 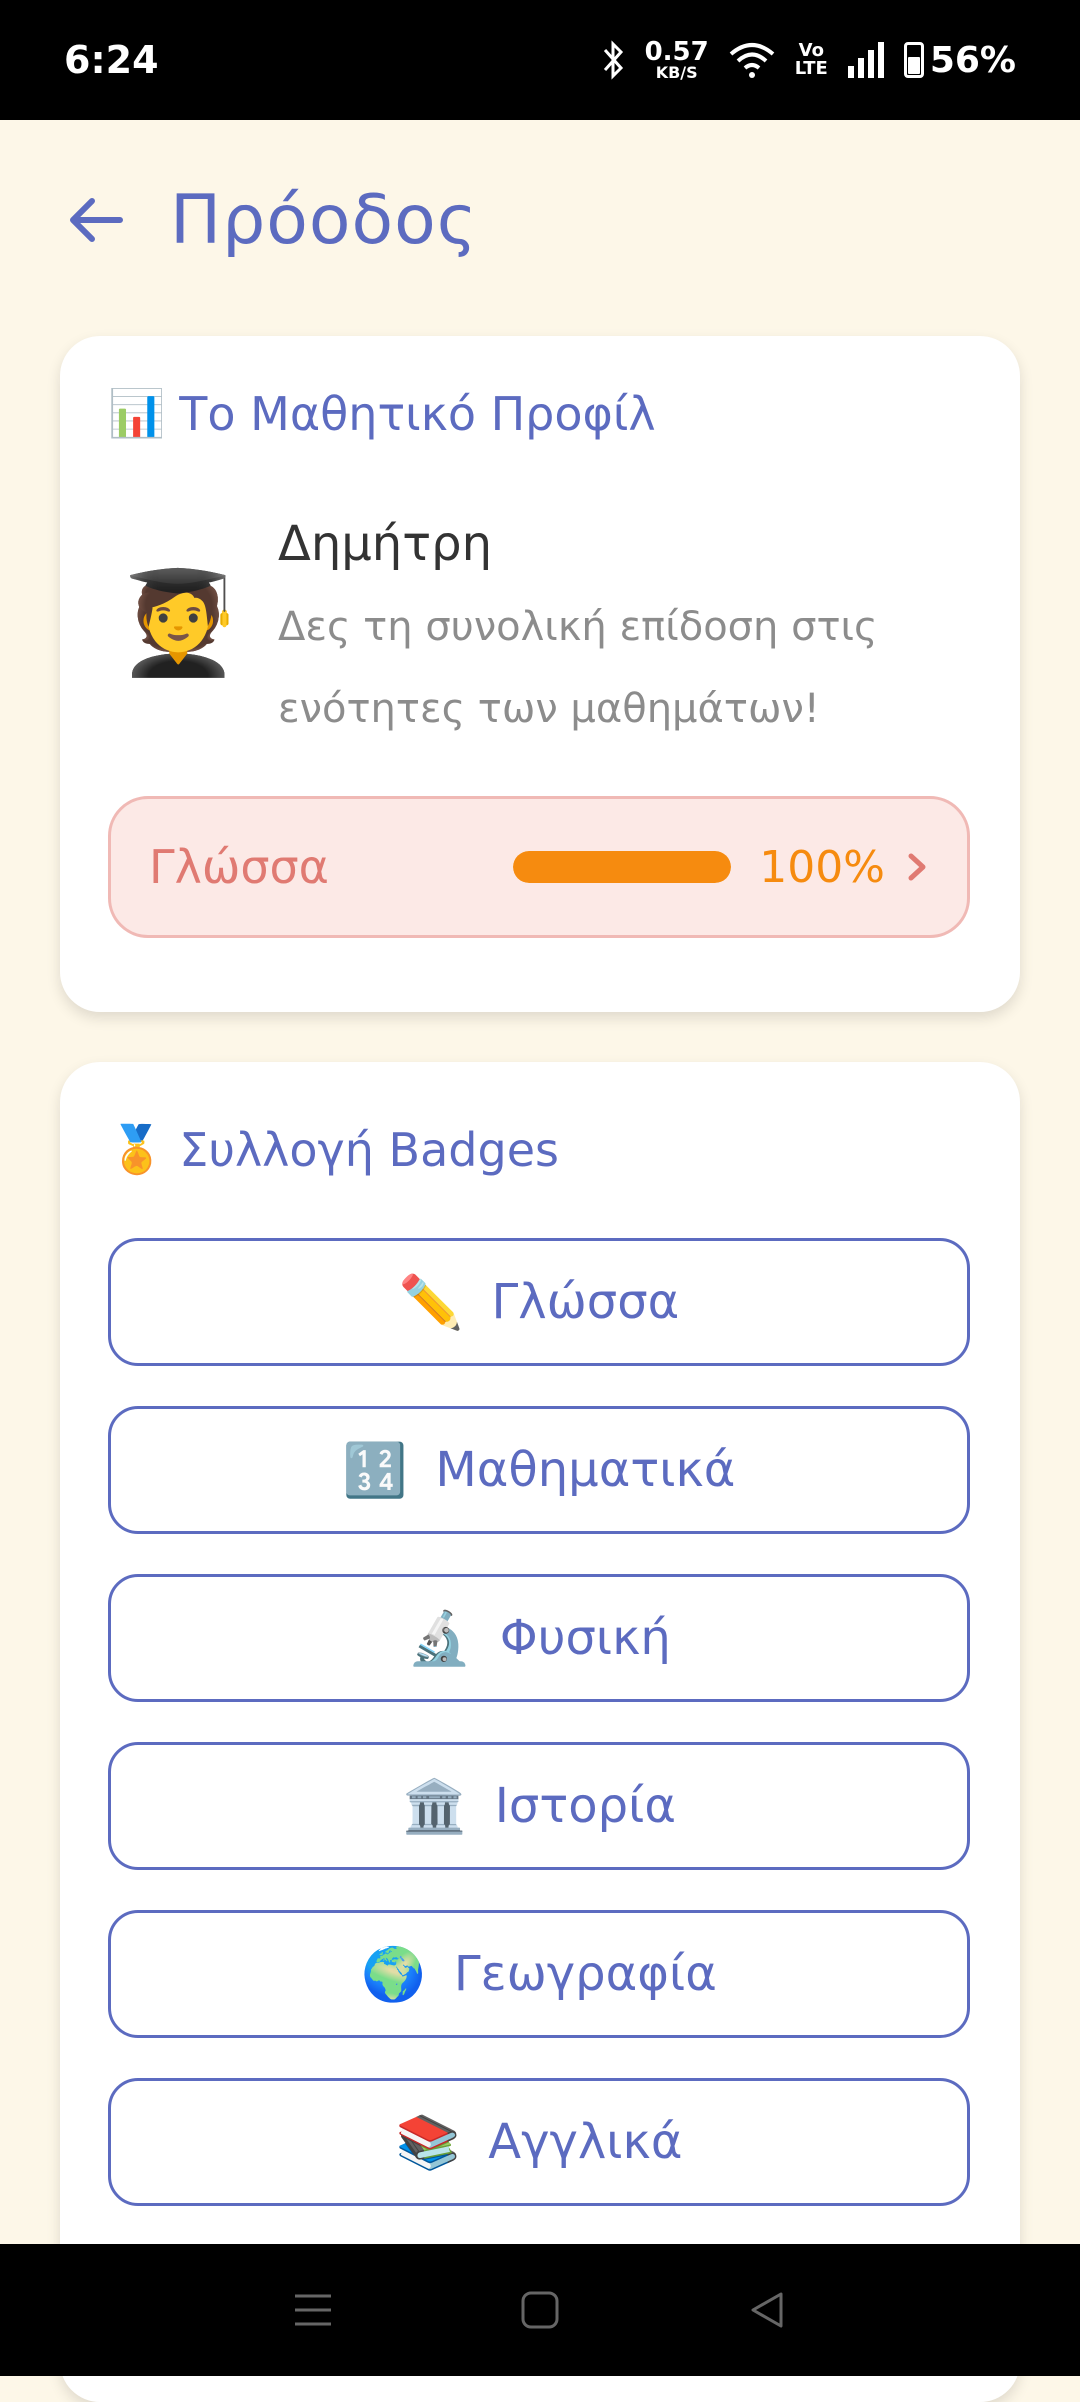 What do you see at coordinates (585, 1470) in the screenshot?
I see `badge-label: Μαθηματικά` at bounding box center [585, 1470].